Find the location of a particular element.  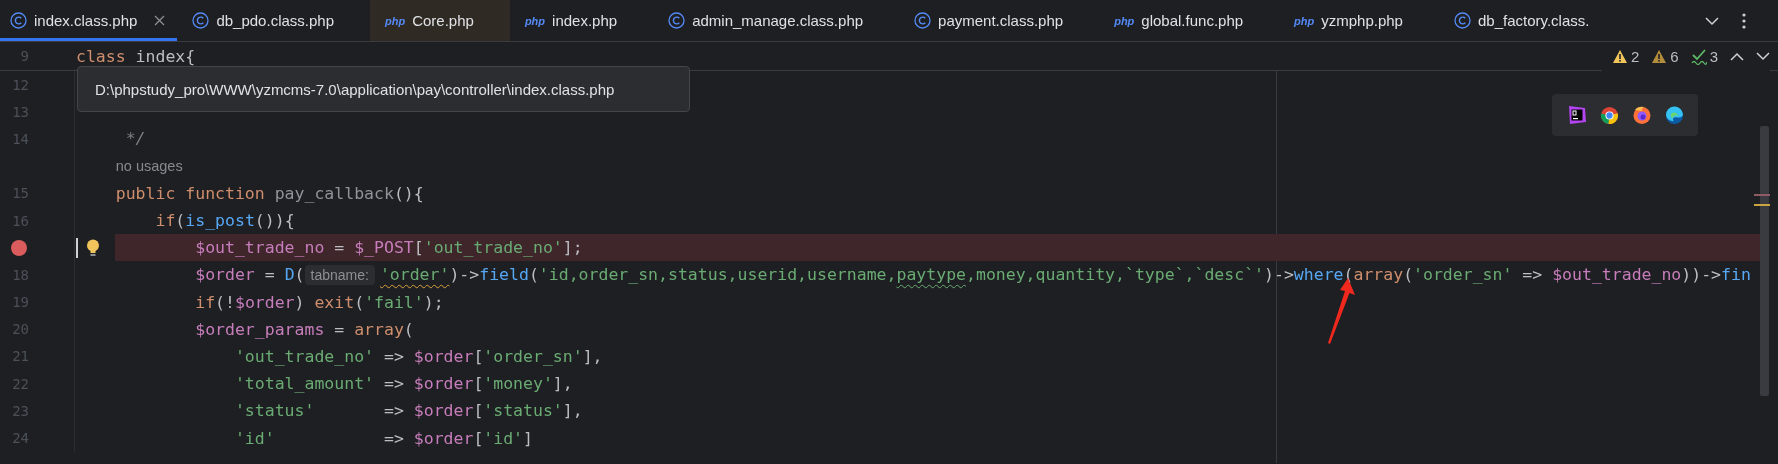

code-token: ]; is located at coordinates (572, 248).